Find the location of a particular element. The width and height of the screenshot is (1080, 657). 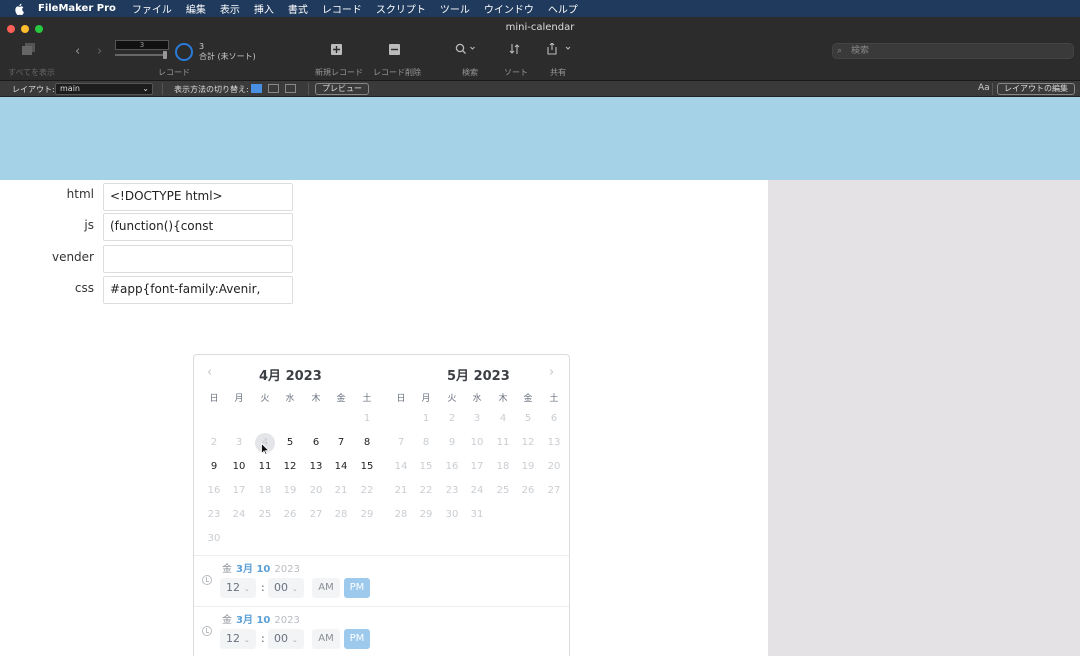

calendar-day: 25 is located at coordinates (265, 515).